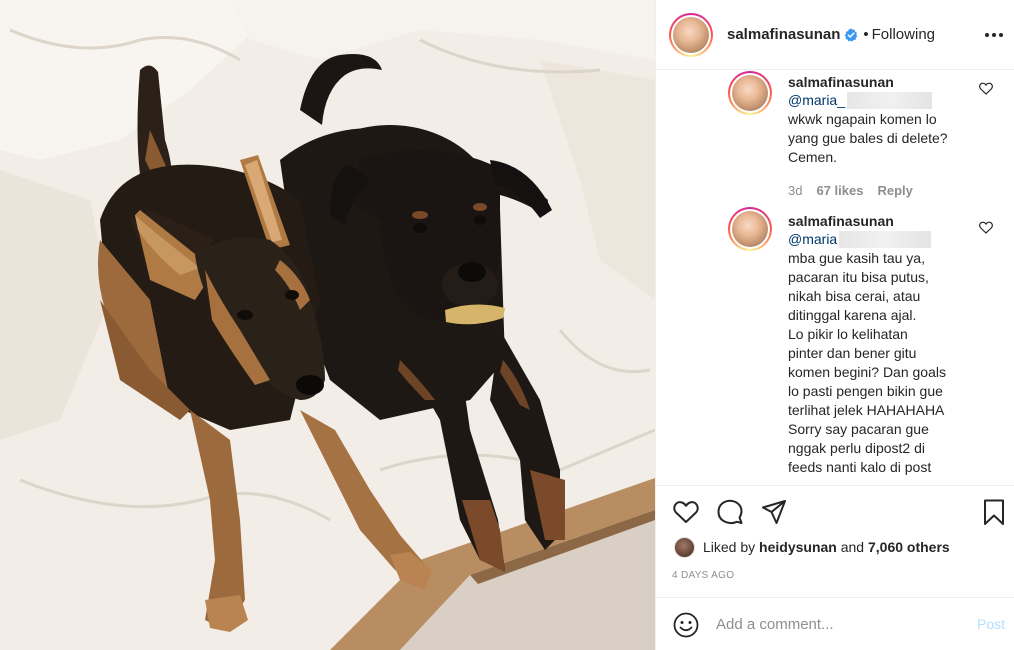 The width and height of the screenshot is (1014, 650). Describe the element at coordinates (867, 372) in the screenshot. I see `comment-text-line: komen begini? Dan goals` at that location.